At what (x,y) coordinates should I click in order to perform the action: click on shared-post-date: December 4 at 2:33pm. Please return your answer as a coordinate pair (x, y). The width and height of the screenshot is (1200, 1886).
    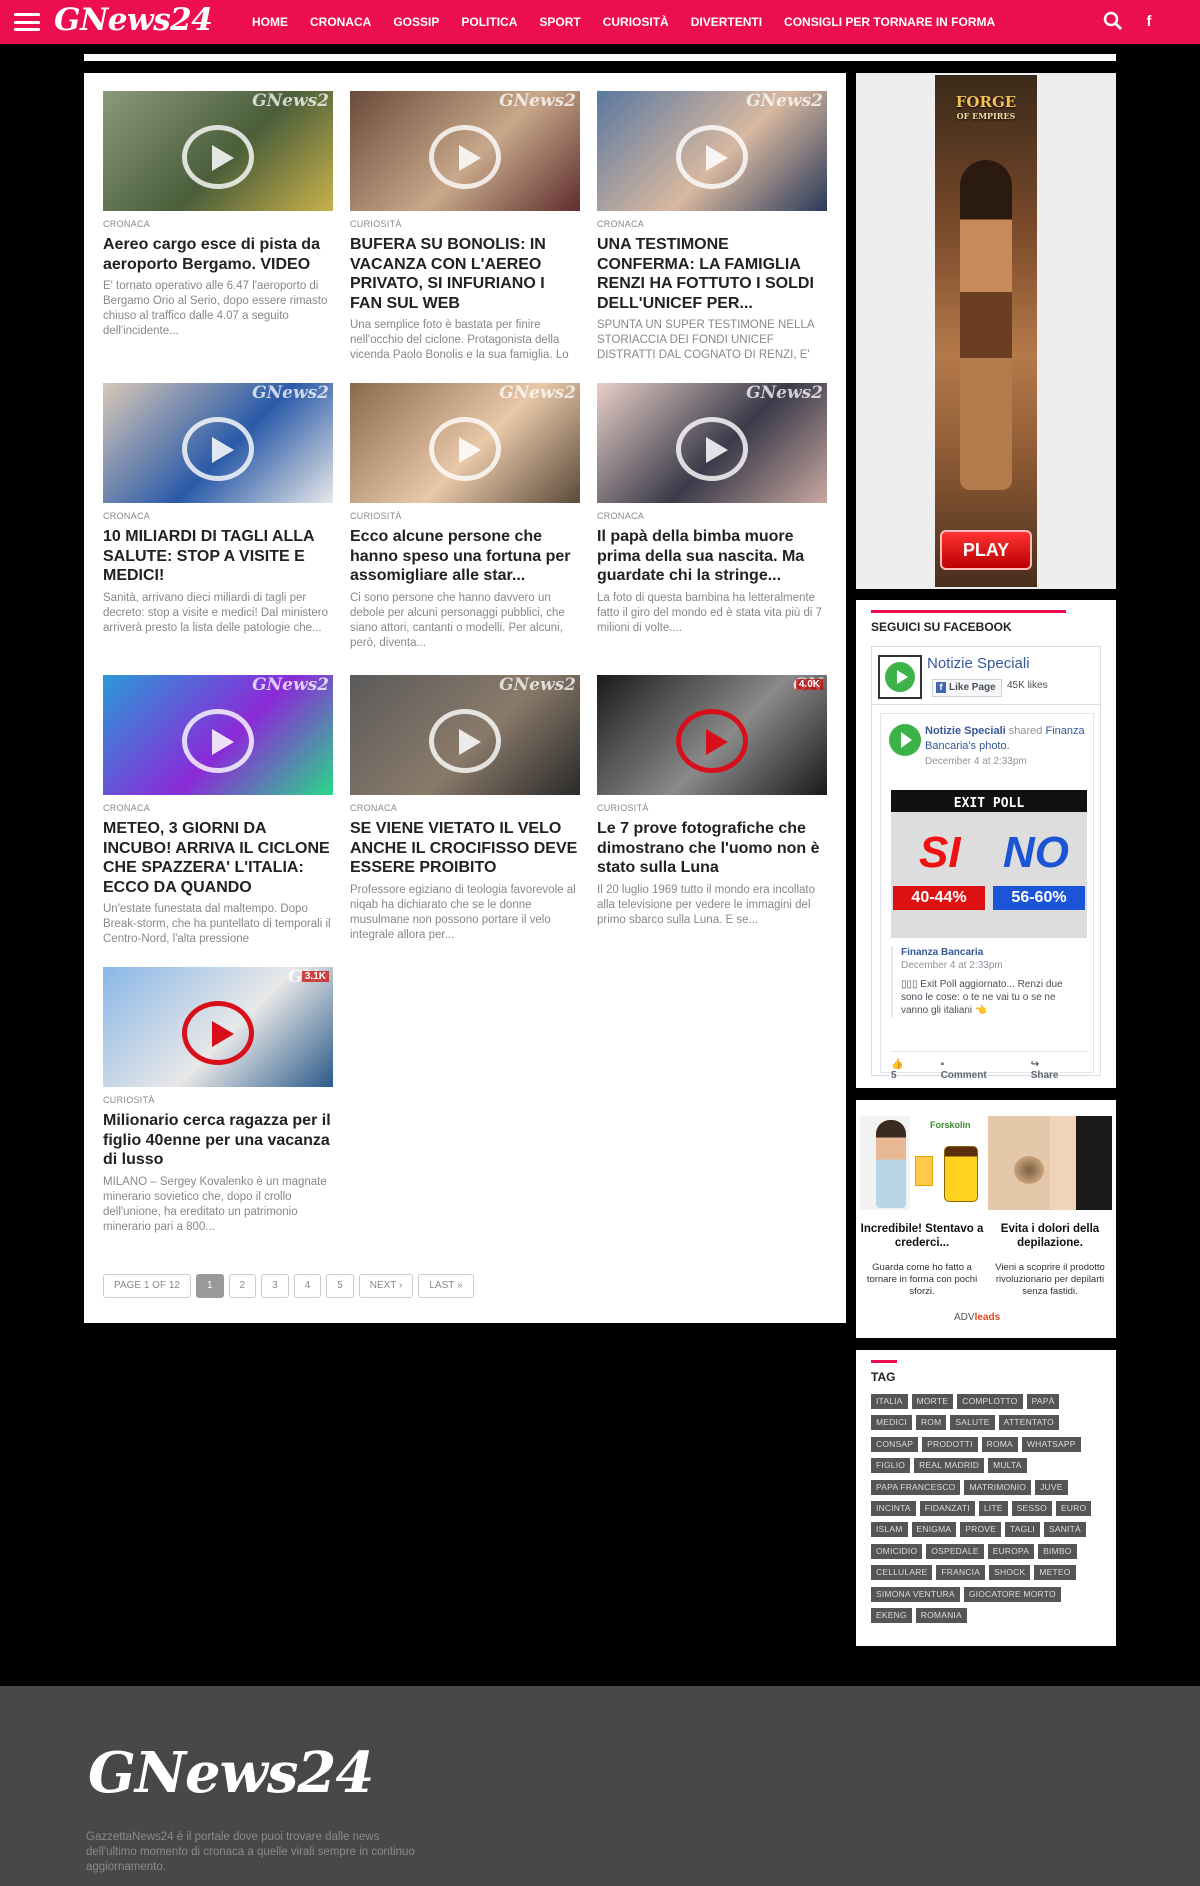
    Looking at the image, I should click on (991, 965).